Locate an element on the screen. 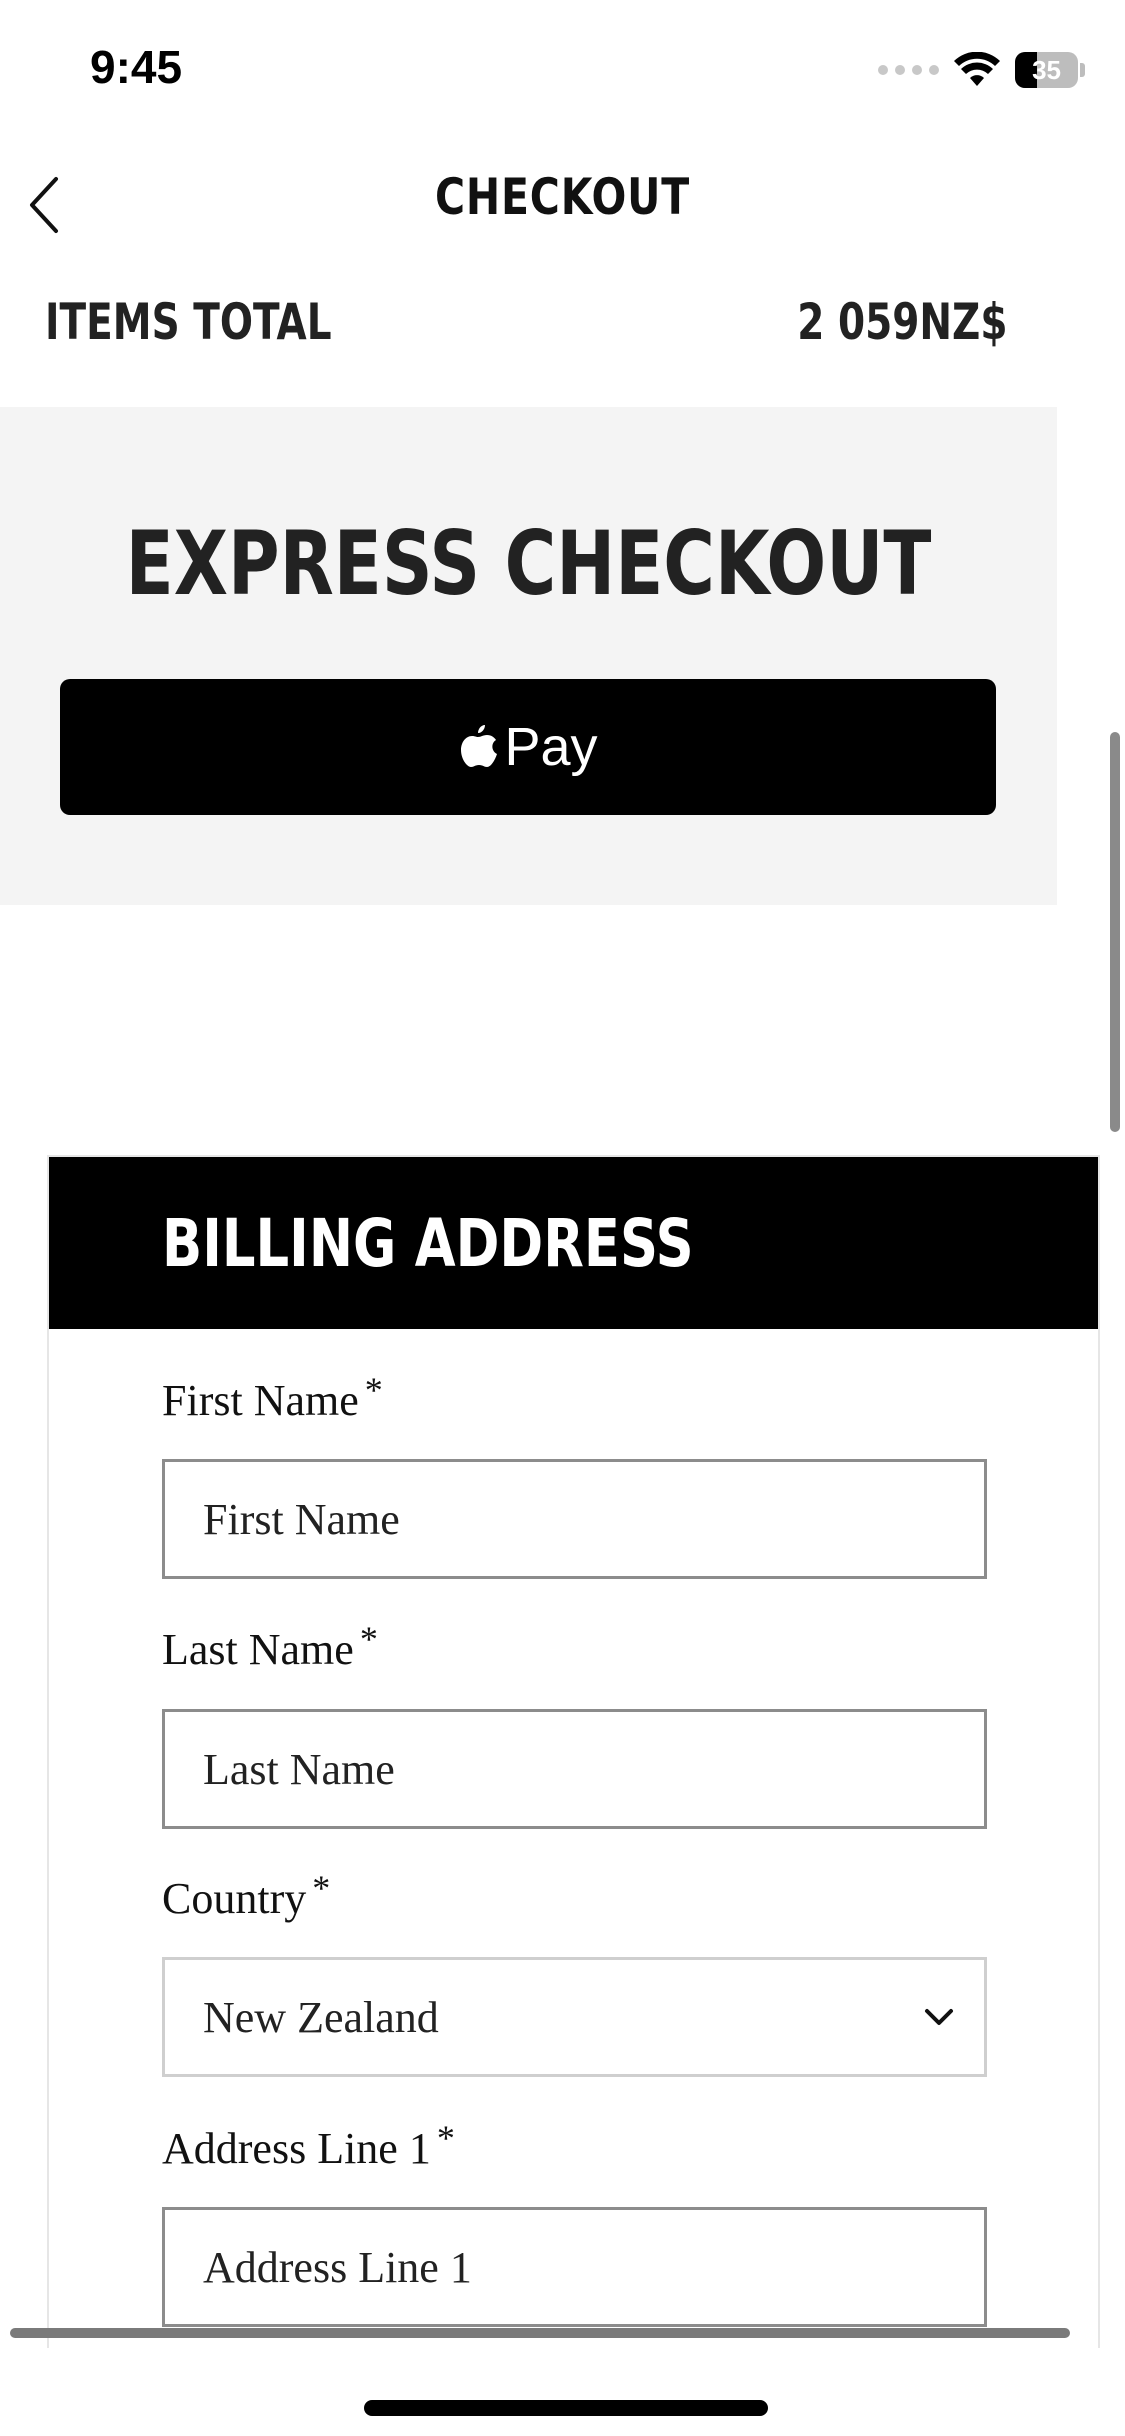 The width and height of the screenshot is (1125, 2436). last-name-field: Last Name is located at coordinates (574, 1769).